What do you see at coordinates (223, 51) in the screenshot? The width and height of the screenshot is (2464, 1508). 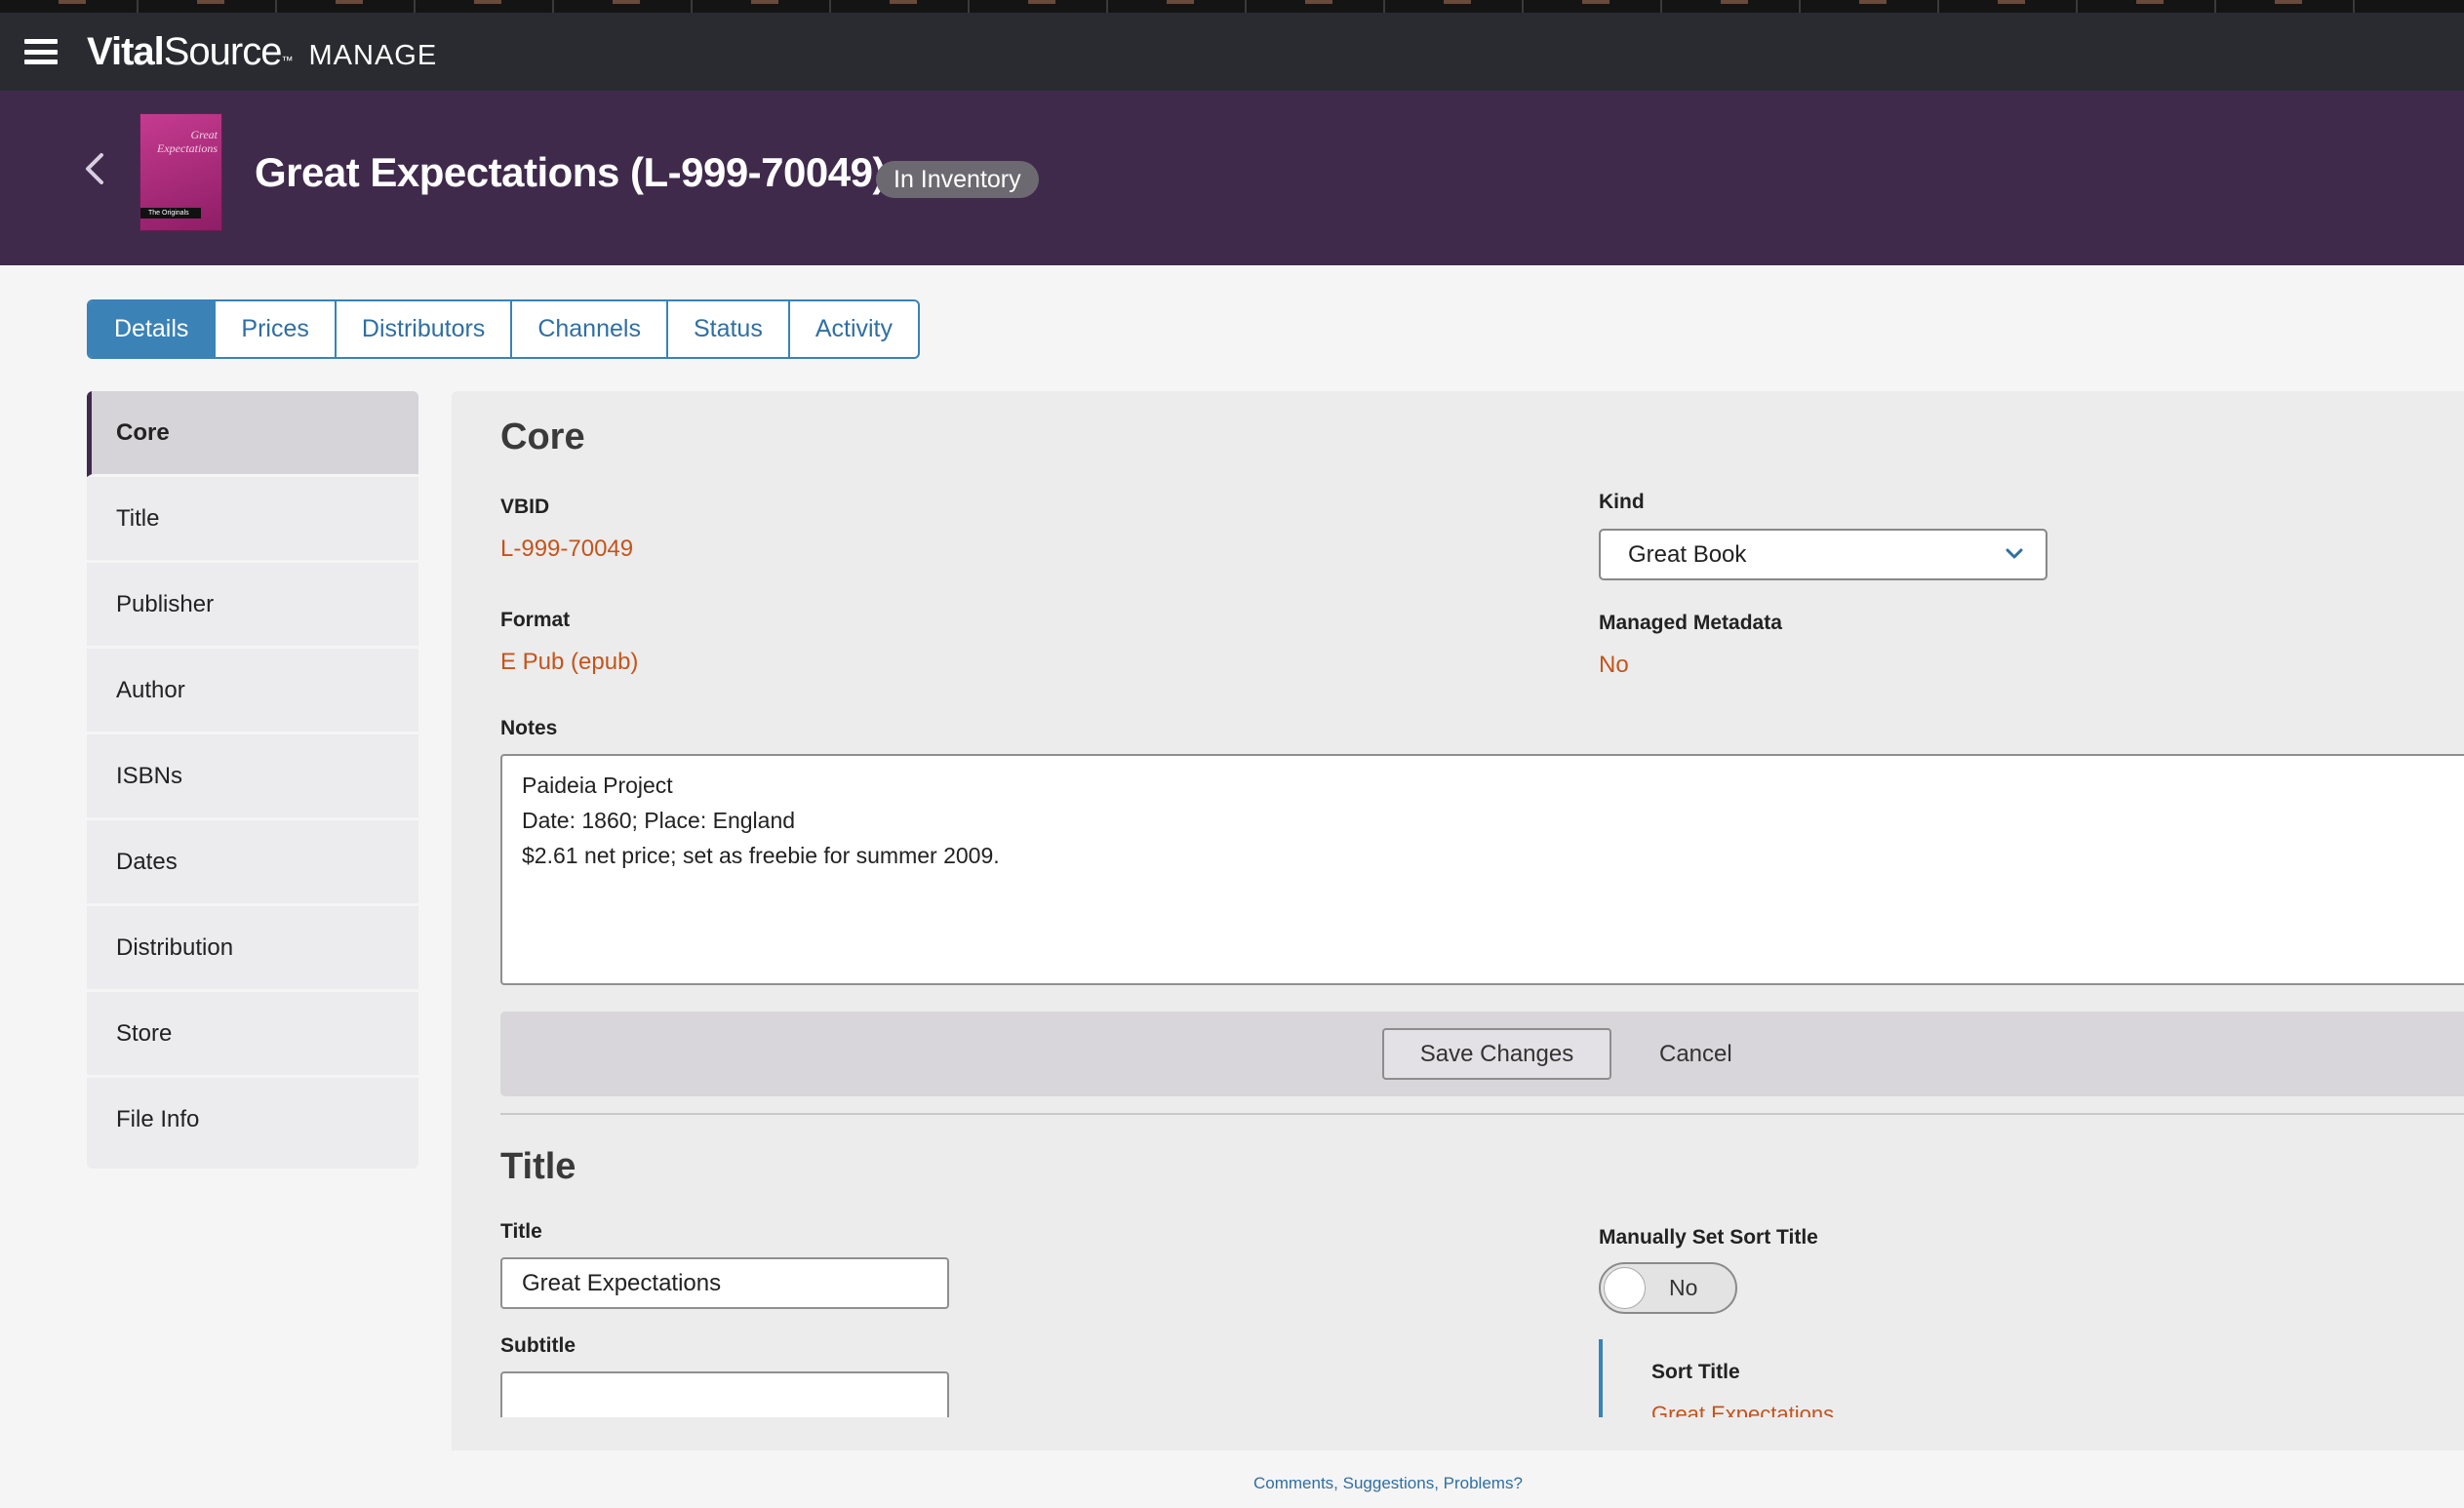 I see `brand-source: Source` at bounding box center [223, 51].